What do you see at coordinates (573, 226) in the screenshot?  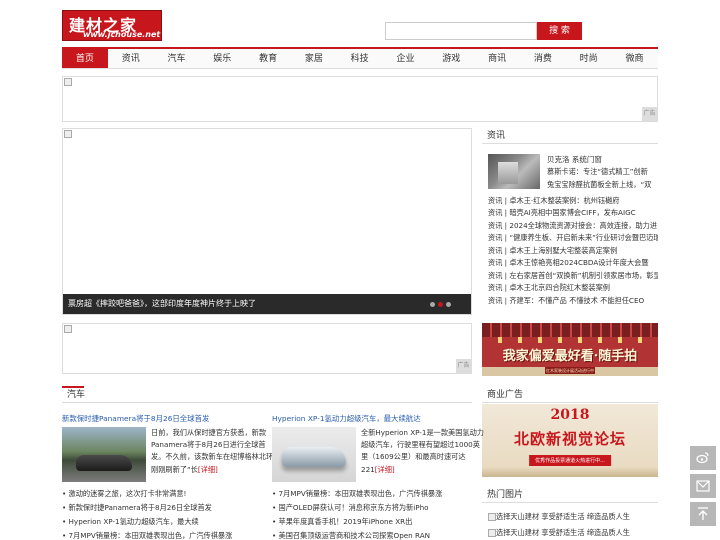 I see `news-list-item: 资讯 | 2024全球物流资源对接会：高效连接，助力进` at bounding box center [573, 226].